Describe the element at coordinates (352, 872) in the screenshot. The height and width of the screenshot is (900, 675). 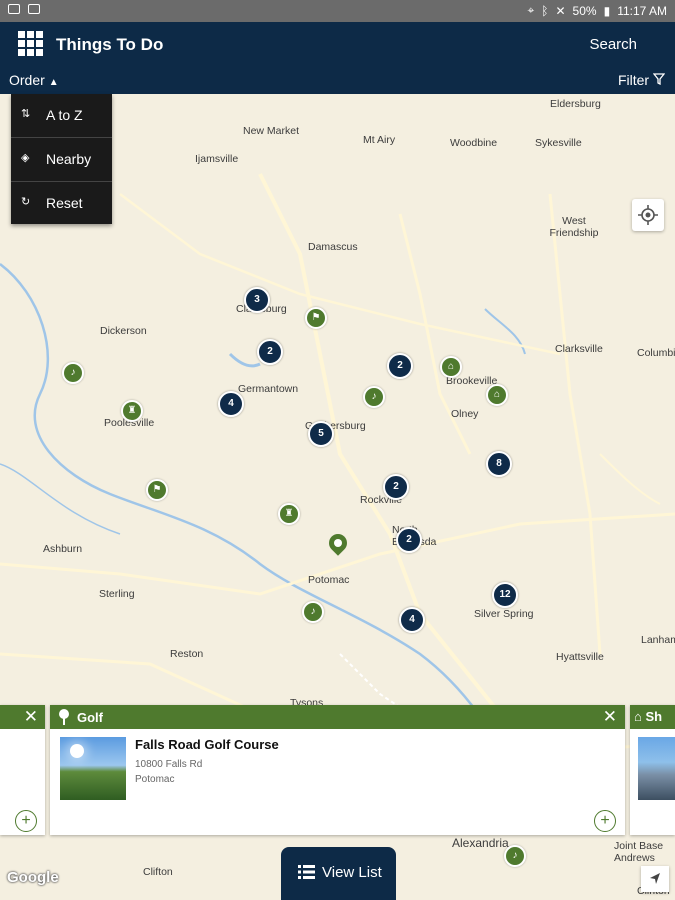
I see `view-list-label: View List` at that location.